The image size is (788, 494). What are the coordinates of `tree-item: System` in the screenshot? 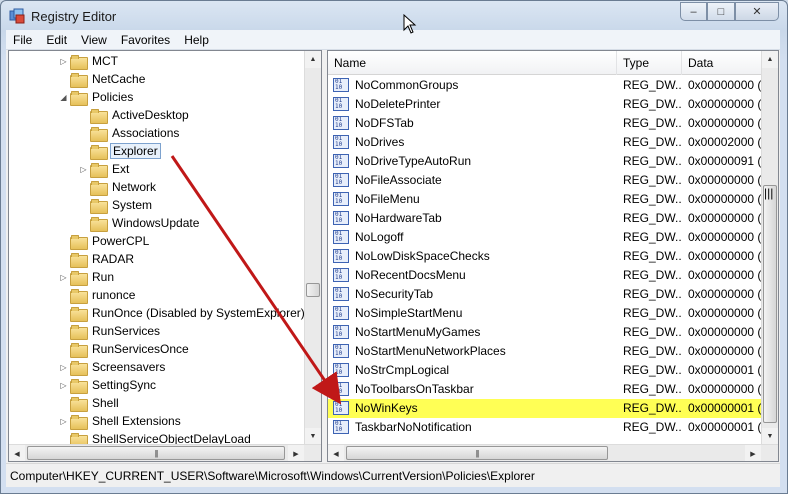 It's located at (116, 205).